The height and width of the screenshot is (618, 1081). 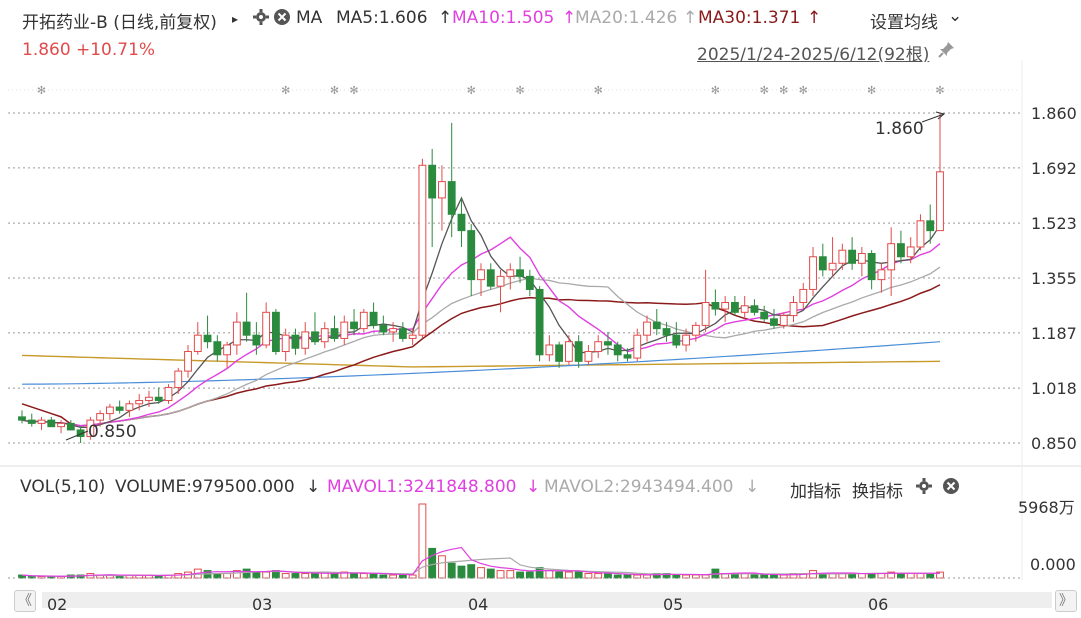 I want to click on mavol2-value: MAVOL2:2943494.400, so click(x=639, y=487).